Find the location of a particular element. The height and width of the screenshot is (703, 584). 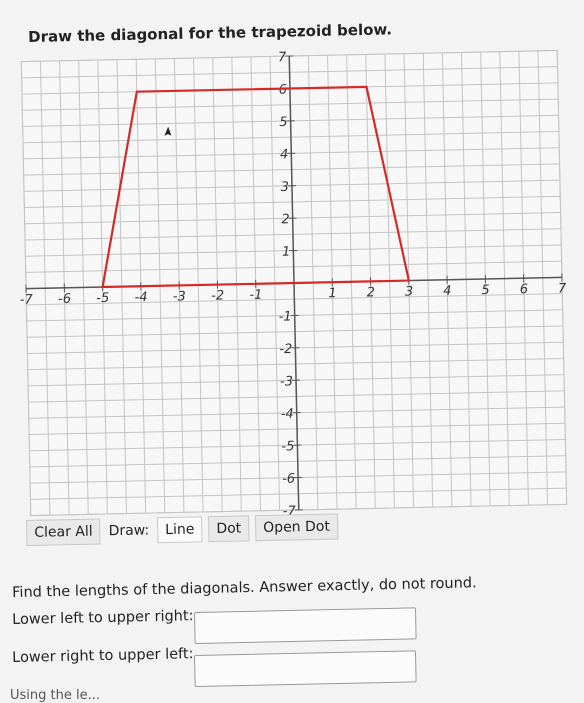

y-tick-label: 5 is located at coordinates (283, 122).